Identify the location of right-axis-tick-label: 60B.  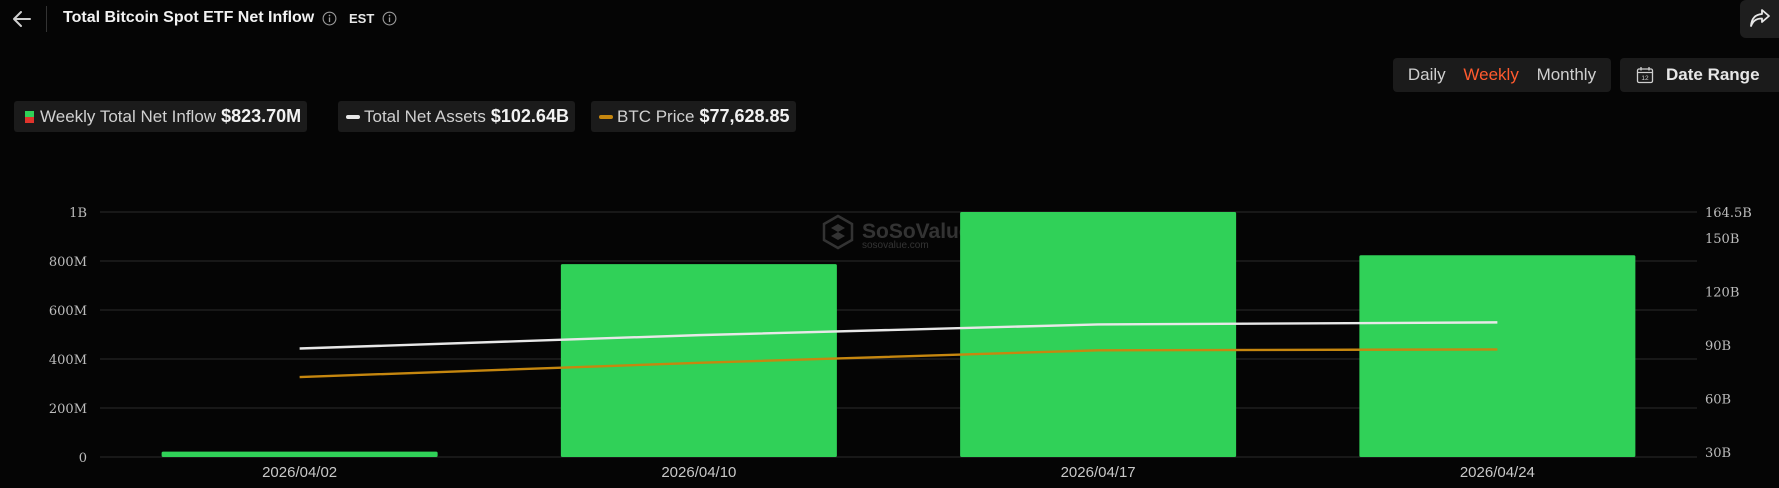
(1718, 399).